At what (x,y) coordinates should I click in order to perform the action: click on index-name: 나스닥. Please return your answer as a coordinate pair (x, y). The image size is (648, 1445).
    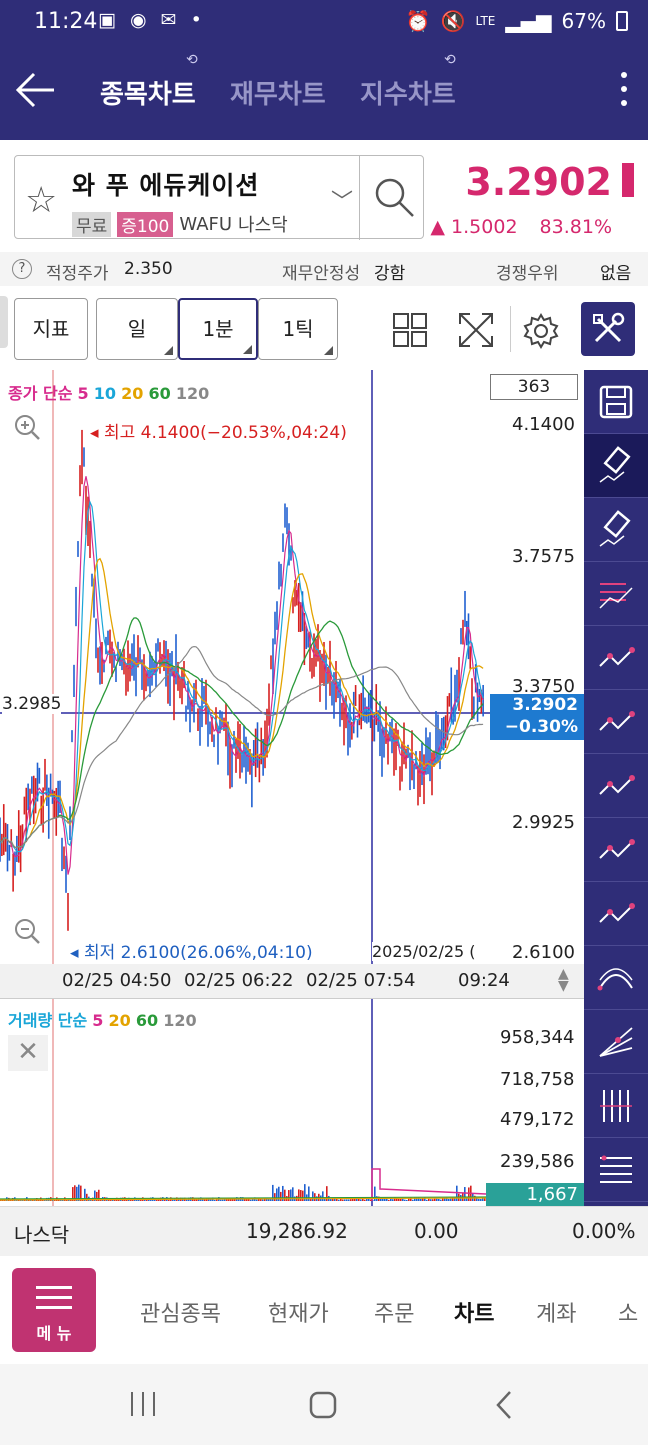
    Looking at the image, I should click on (42, 1235).